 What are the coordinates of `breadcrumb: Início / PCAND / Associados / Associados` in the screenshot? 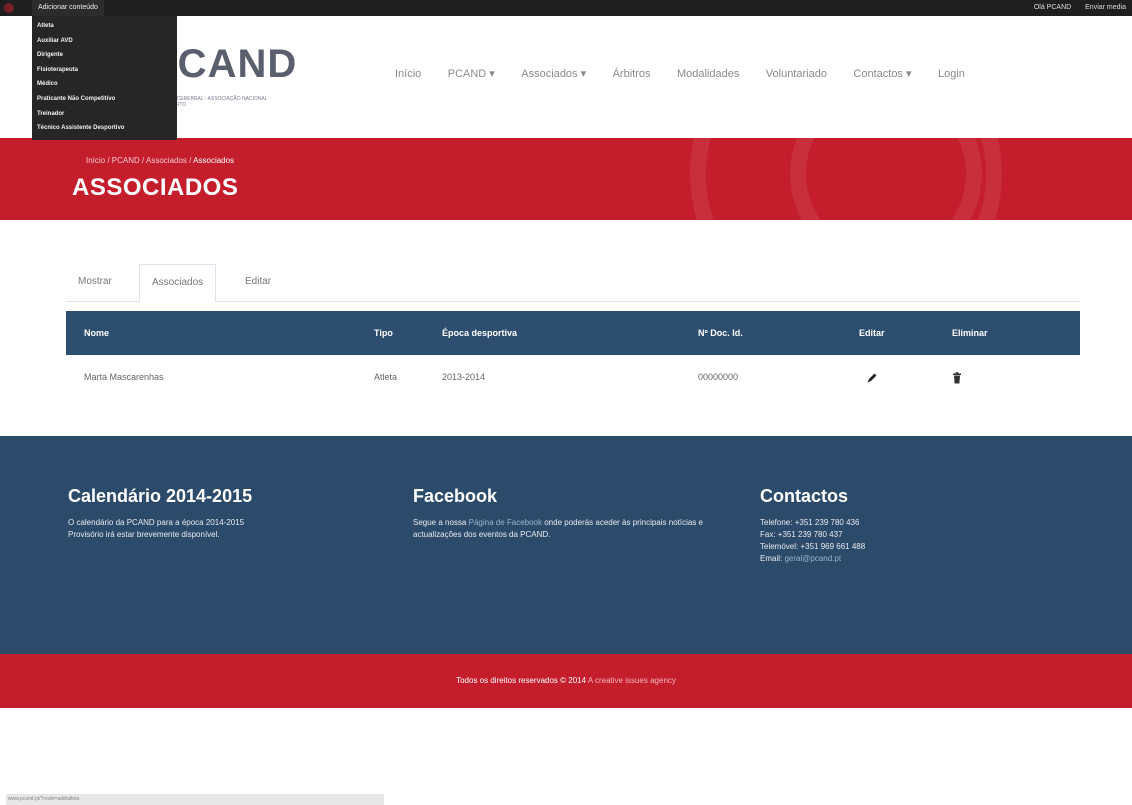 It's located at (160, 160).